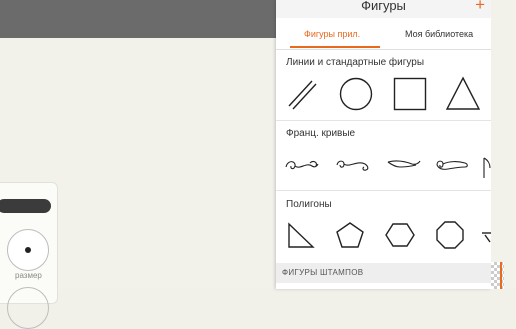 This screenshot has height=329, width=516. What do you see at coordinates (355, 62) in the screenshot?
I see `section-title-basic-shapes: Линии и стандартные фигуры` at bounding box center [355, 62].